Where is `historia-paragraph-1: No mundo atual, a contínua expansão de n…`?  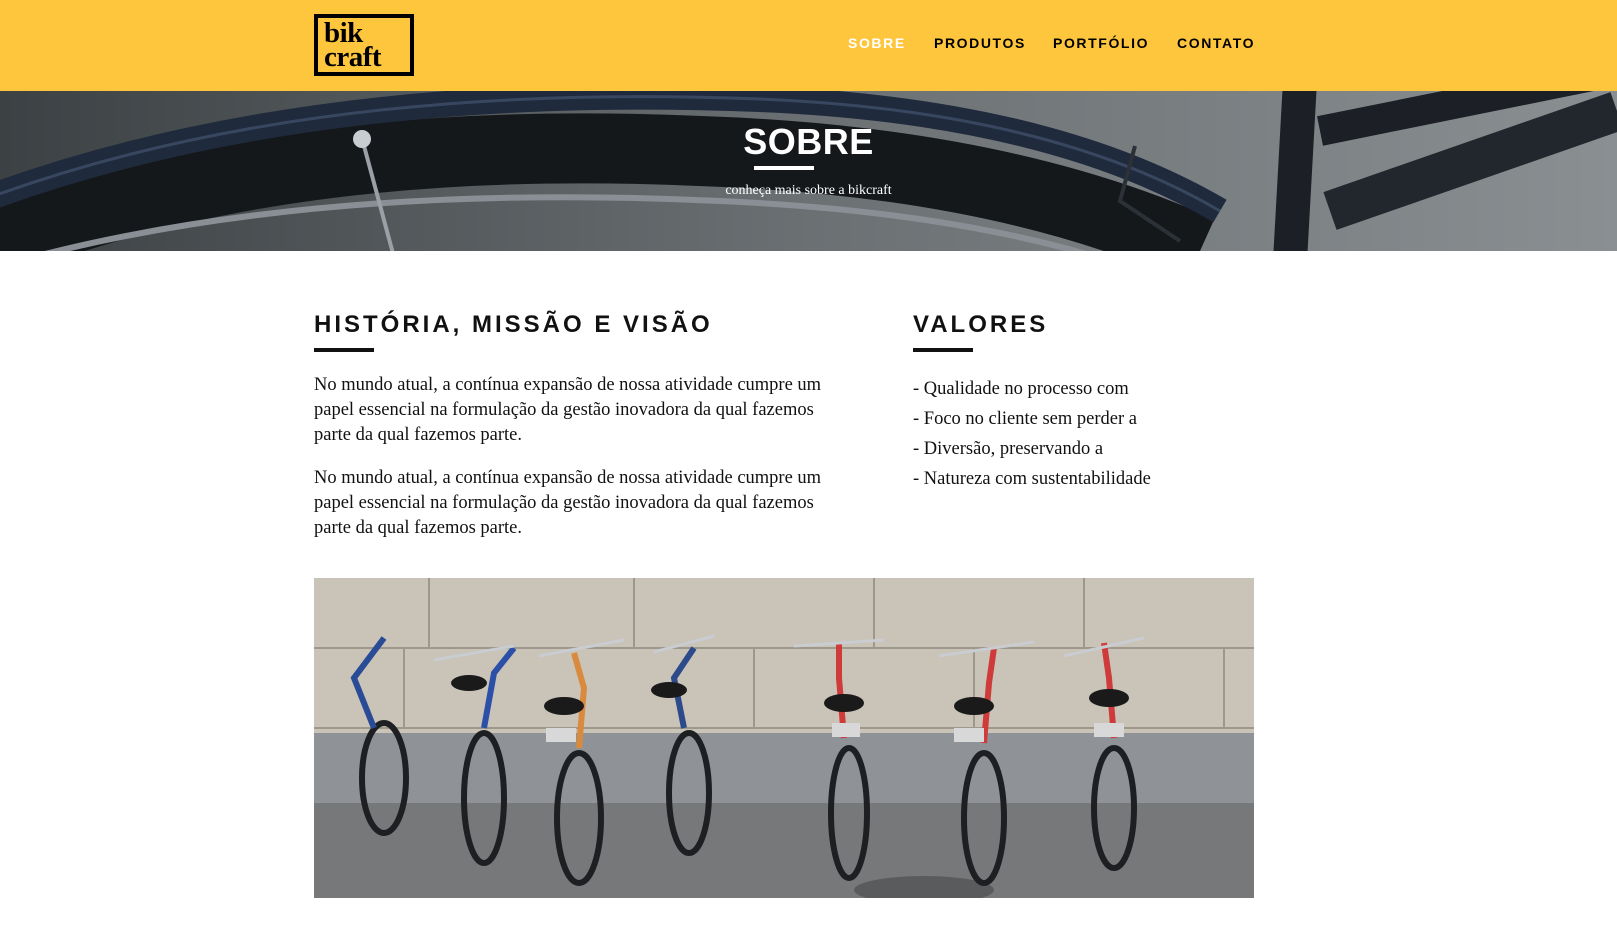 historia-paragraph-1: No mundo atual, a contínua expansão de n… is located at coordinates (568, 410).